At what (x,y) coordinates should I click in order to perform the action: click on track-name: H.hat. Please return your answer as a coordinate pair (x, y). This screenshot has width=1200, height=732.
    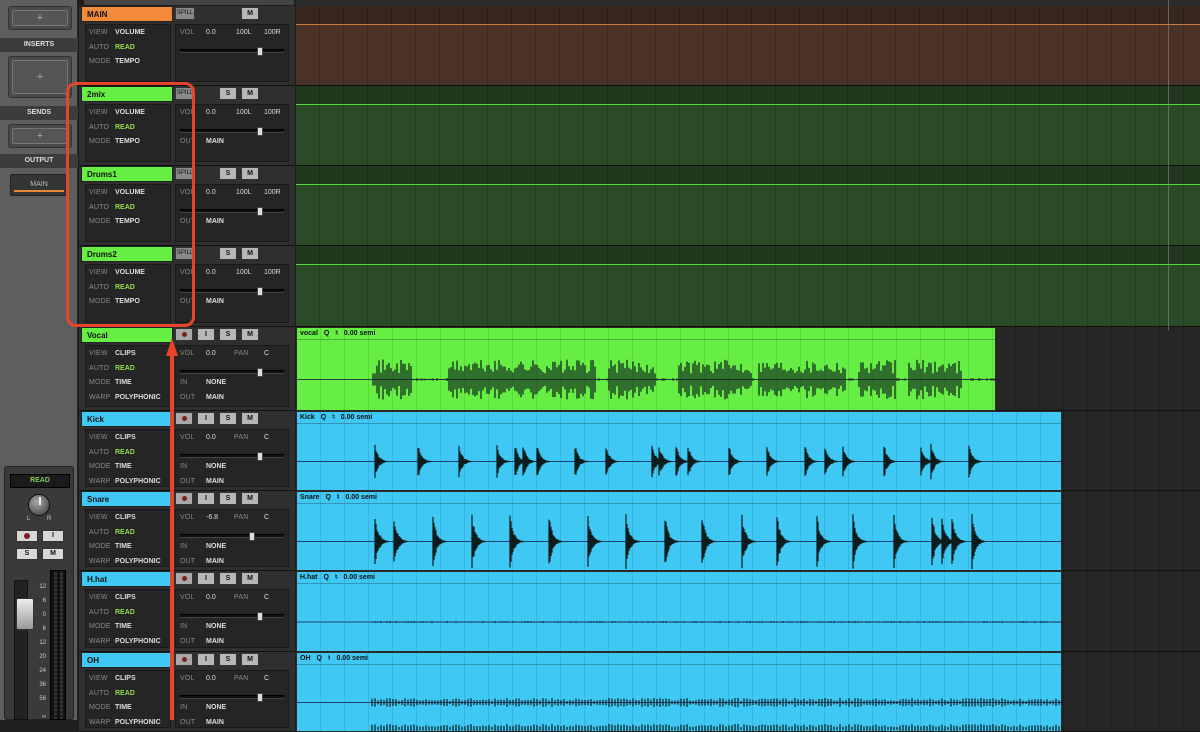
    Looking at the image, I should click on (127, 579).